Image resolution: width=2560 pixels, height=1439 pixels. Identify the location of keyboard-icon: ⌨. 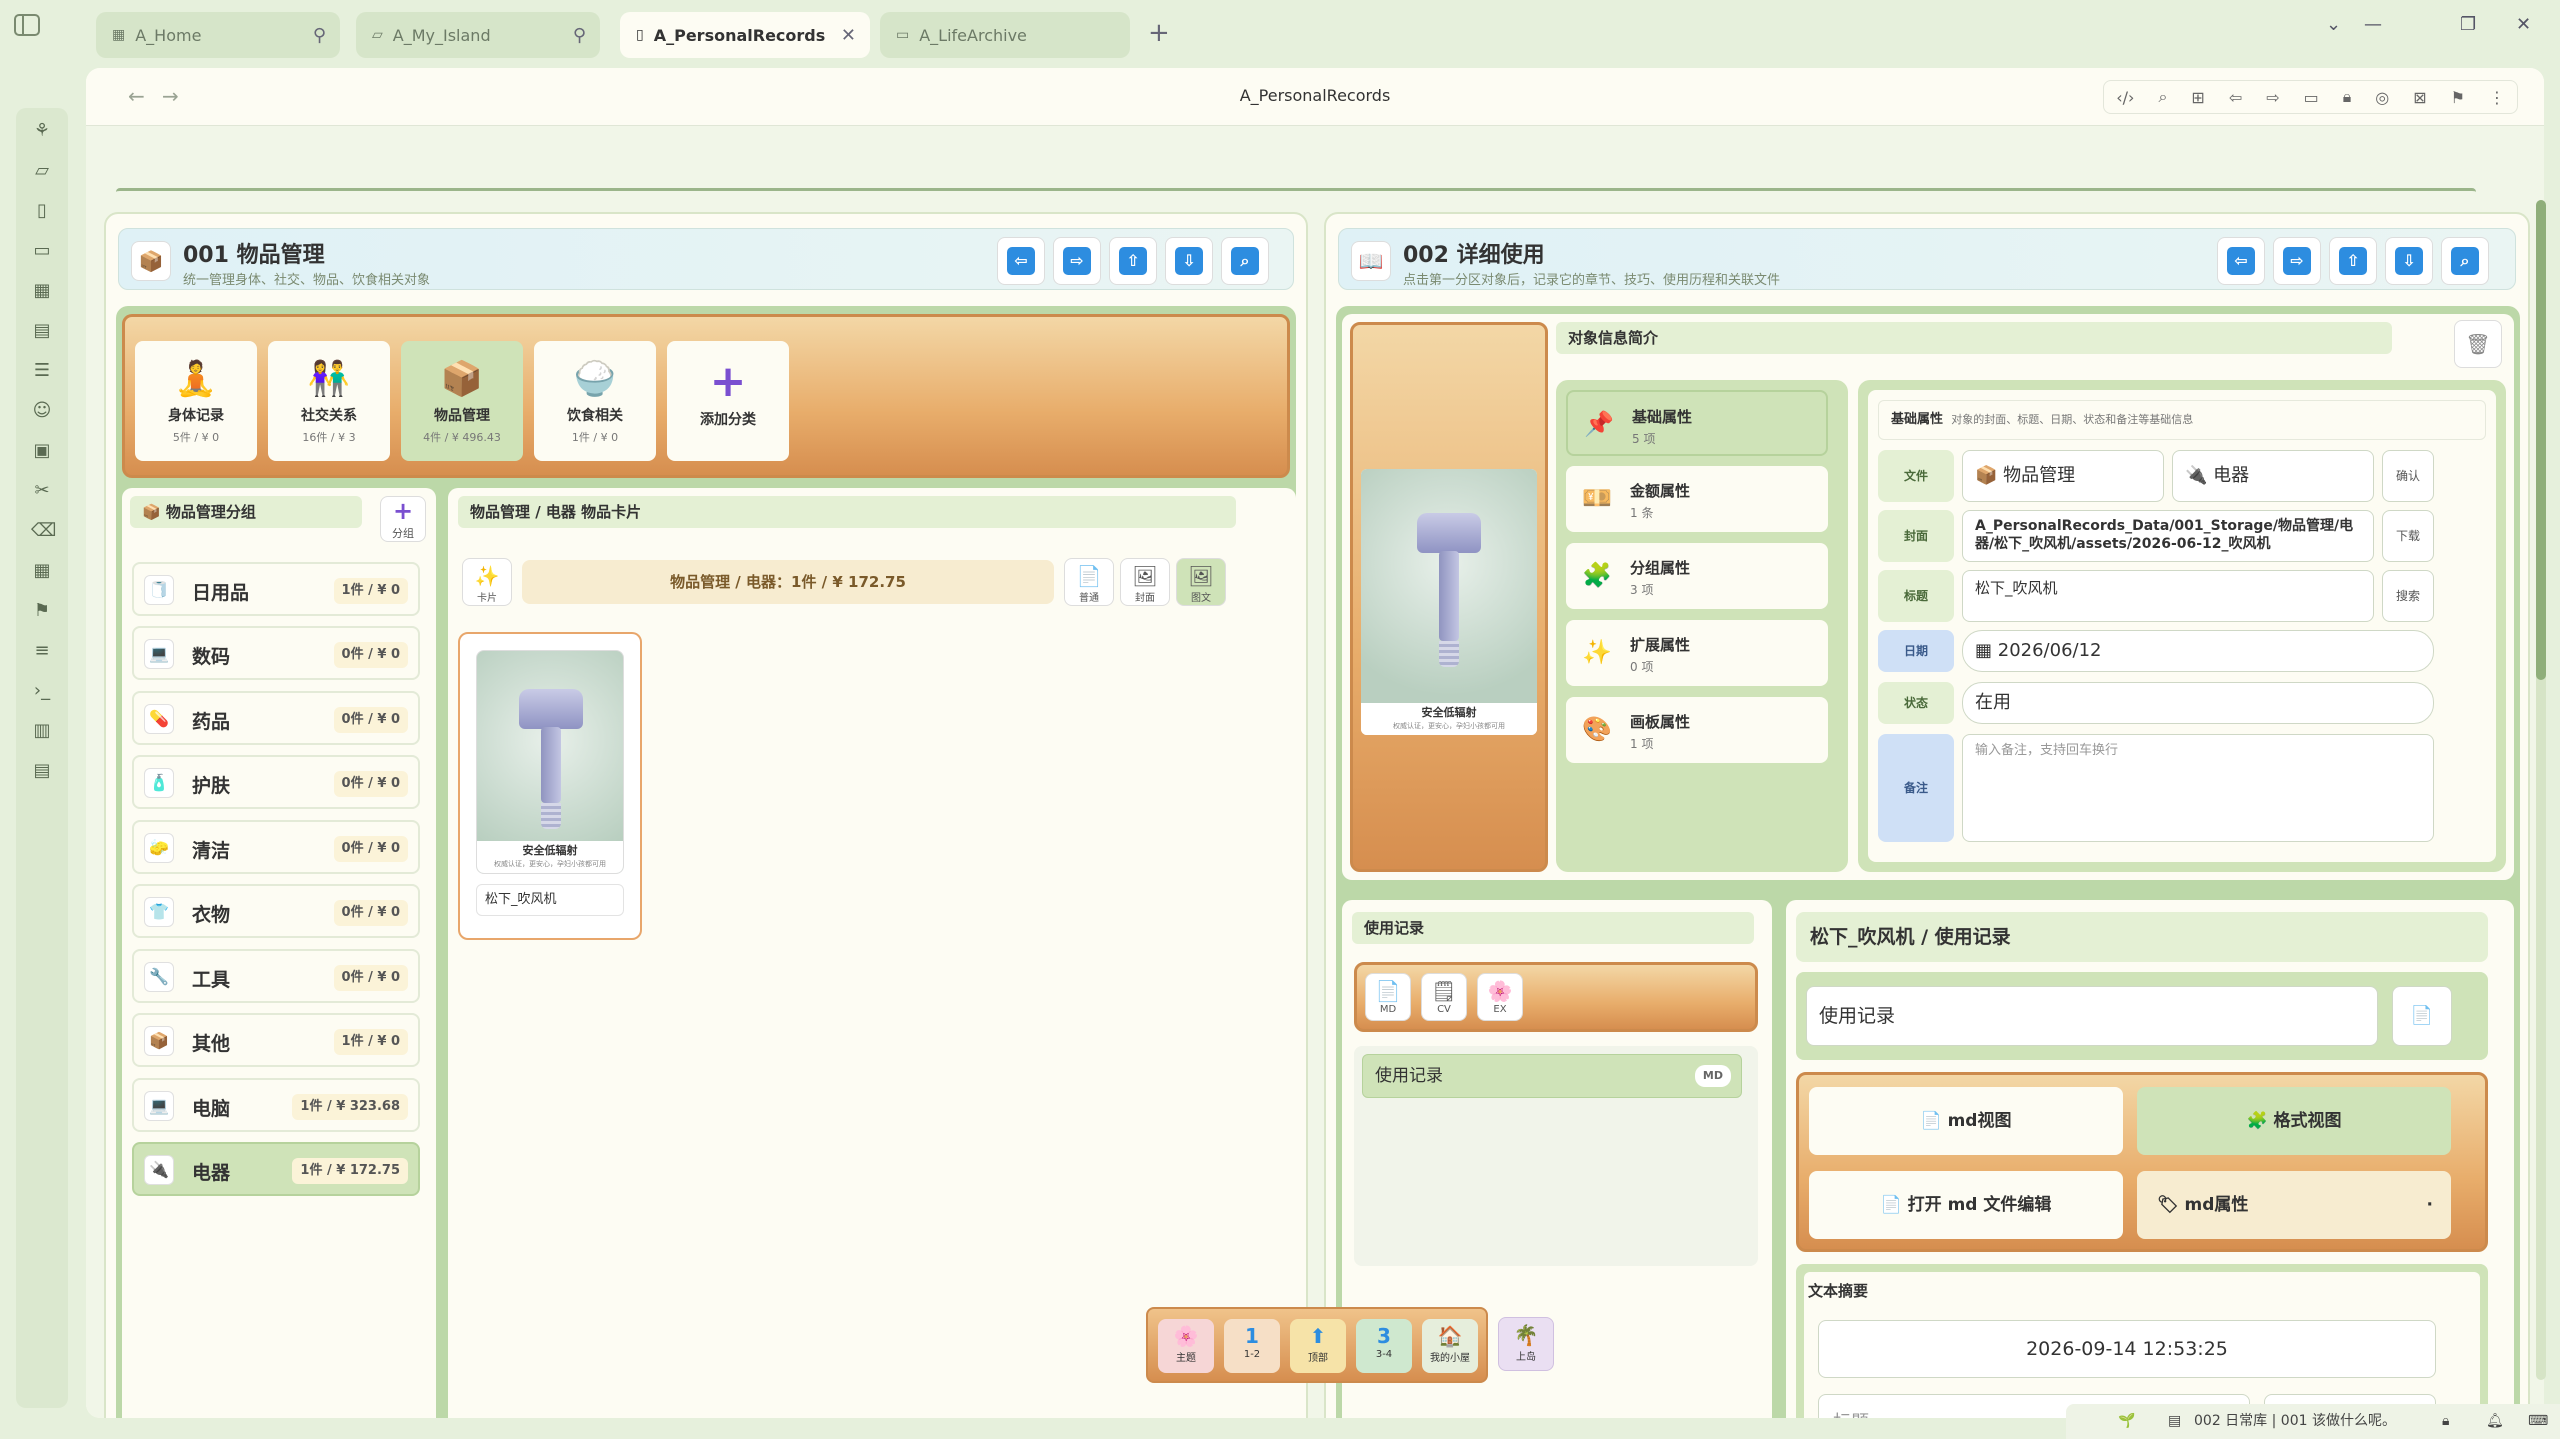
(2538, 1421).